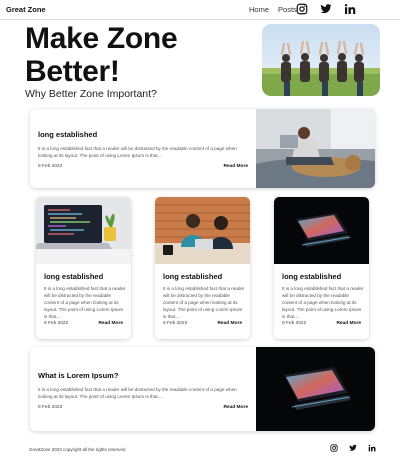 This screenshot has height=458, width=400. Describe the element at coordinates (145, 375) in the screenshot. I see `post-title: What is Lorem Ipsum?` at that location.